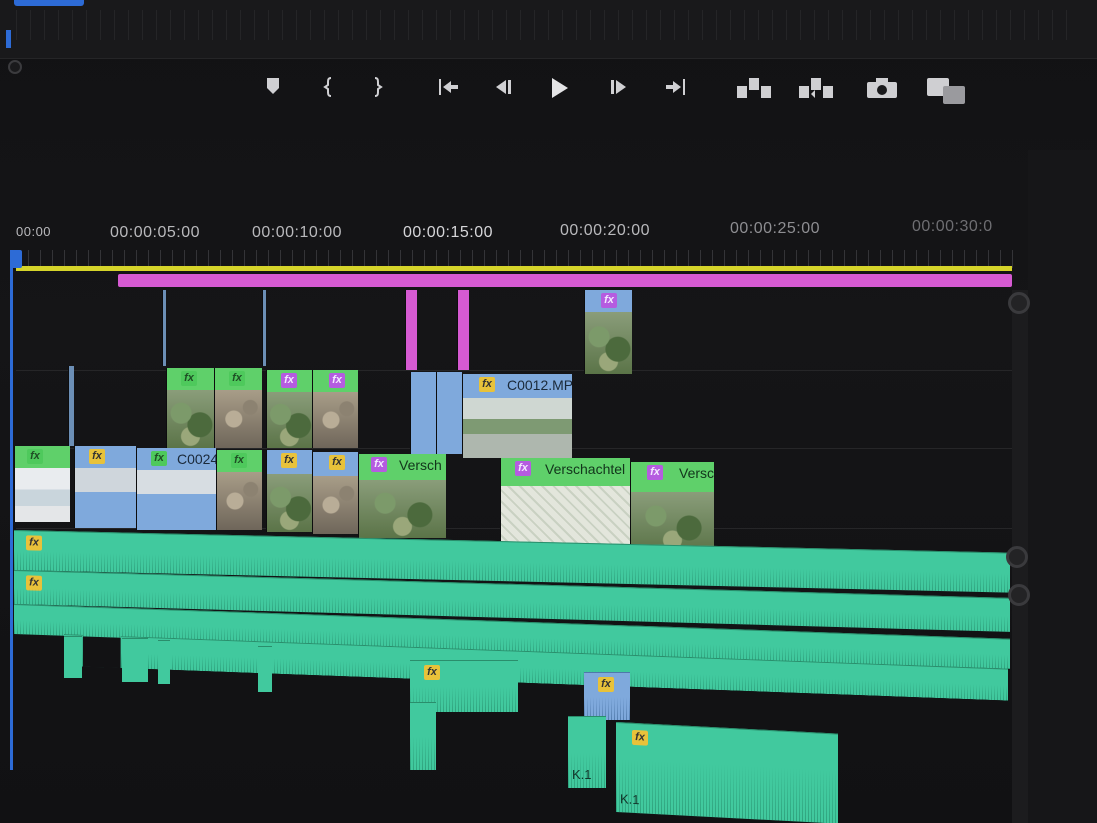 Image resolution: width=1097 pixels, height=823 pixels. What do you see at coordinates (8, 39) in the screenshot?
I see `monitor-playhead` at bounding box center [8, 39].